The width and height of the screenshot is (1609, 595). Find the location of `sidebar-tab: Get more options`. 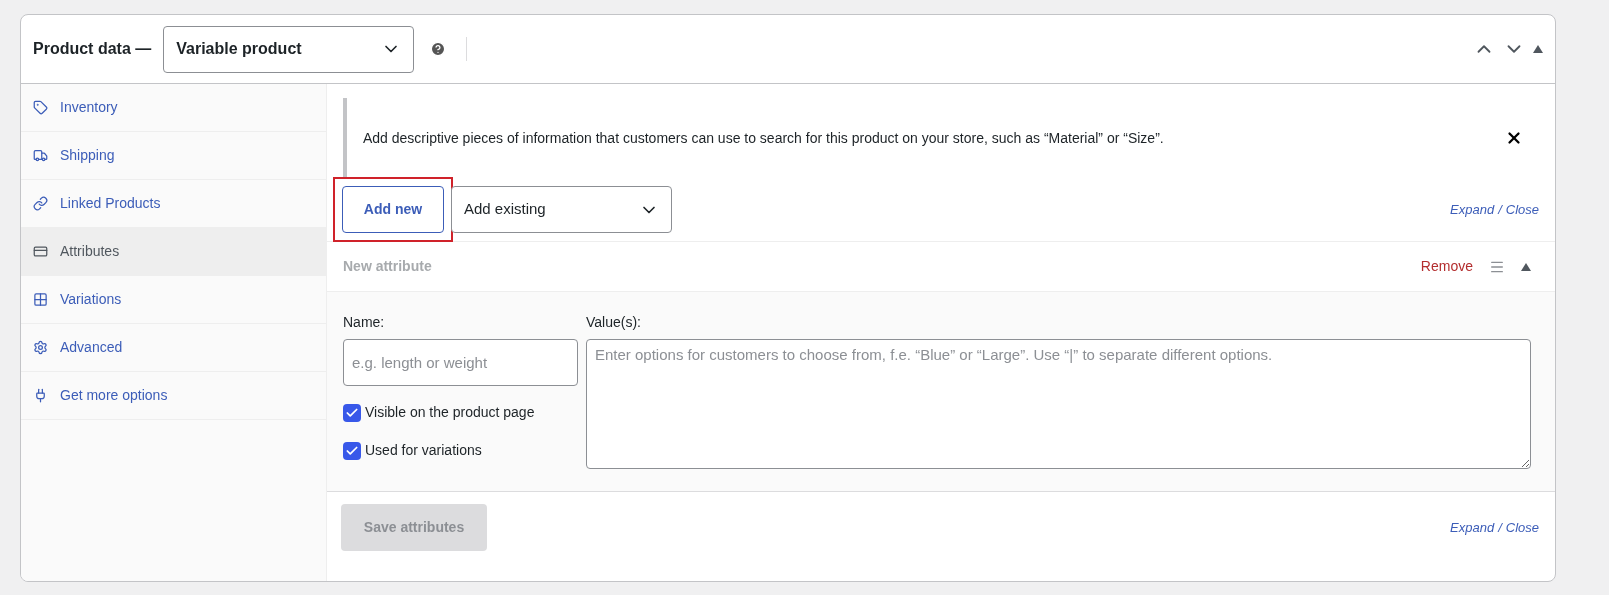

sidebar-tab: Get more options is located at coordinates (173, 396).